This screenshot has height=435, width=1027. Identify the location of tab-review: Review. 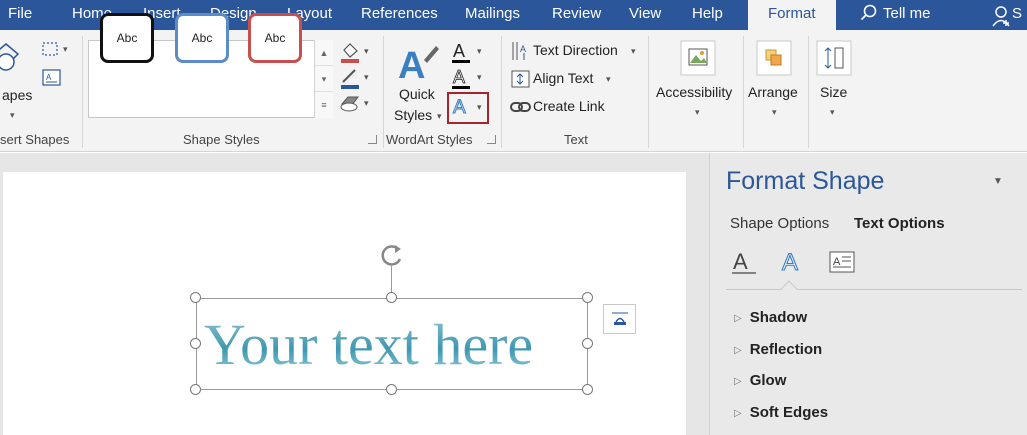
(576, 13).